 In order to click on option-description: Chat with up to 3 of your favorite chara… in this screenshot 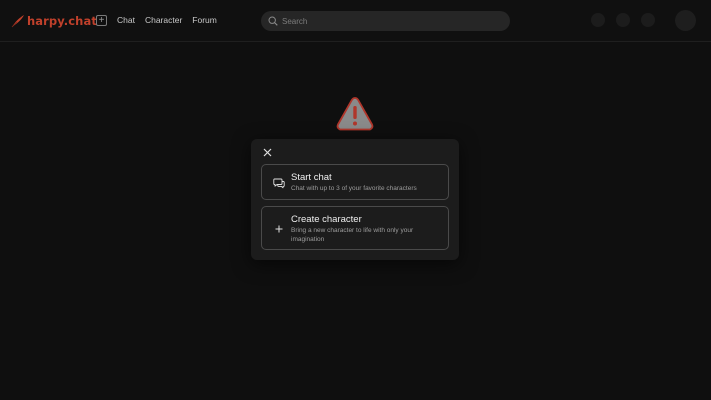, I will do `click(354, 188)`.